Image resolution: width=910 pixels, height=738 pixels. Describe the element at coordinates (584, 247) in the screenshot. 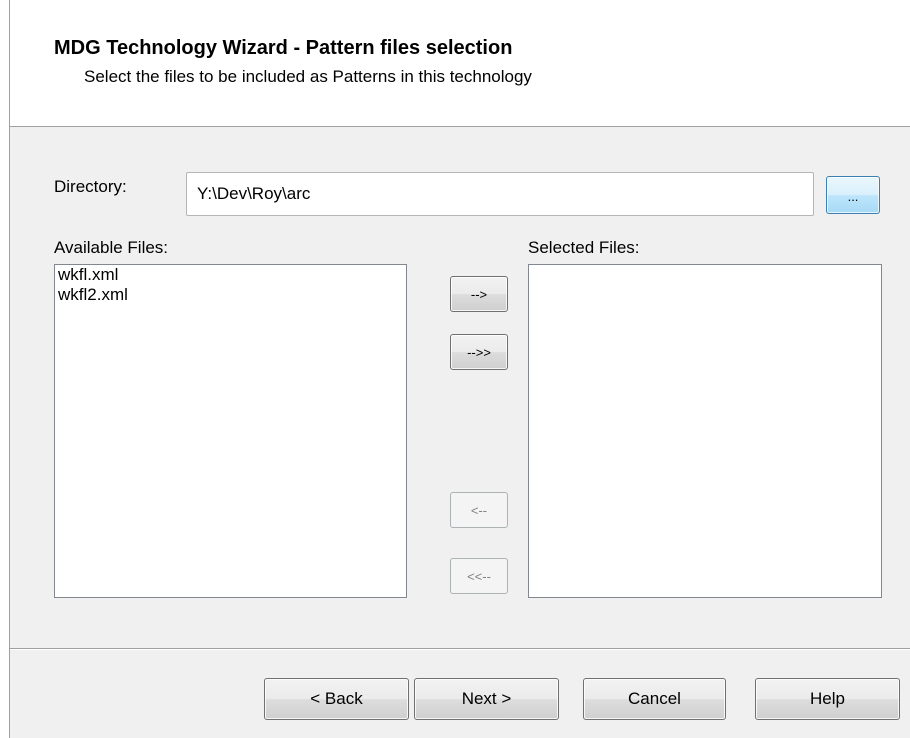

I see `selected-files-label: Selected Files:` at that location.